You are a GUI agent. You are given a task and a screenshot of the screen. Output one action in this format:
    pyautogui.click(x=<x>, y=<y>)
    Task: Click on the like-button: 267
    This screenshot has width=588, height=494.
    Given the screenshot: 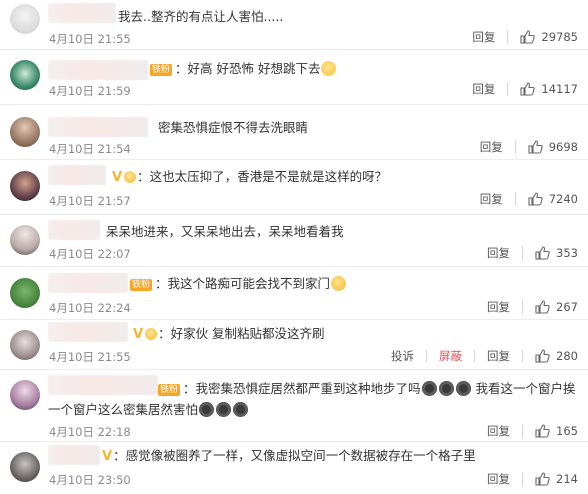 What is the action you would take?
    pyautogui.click(x=556, y=307)
    